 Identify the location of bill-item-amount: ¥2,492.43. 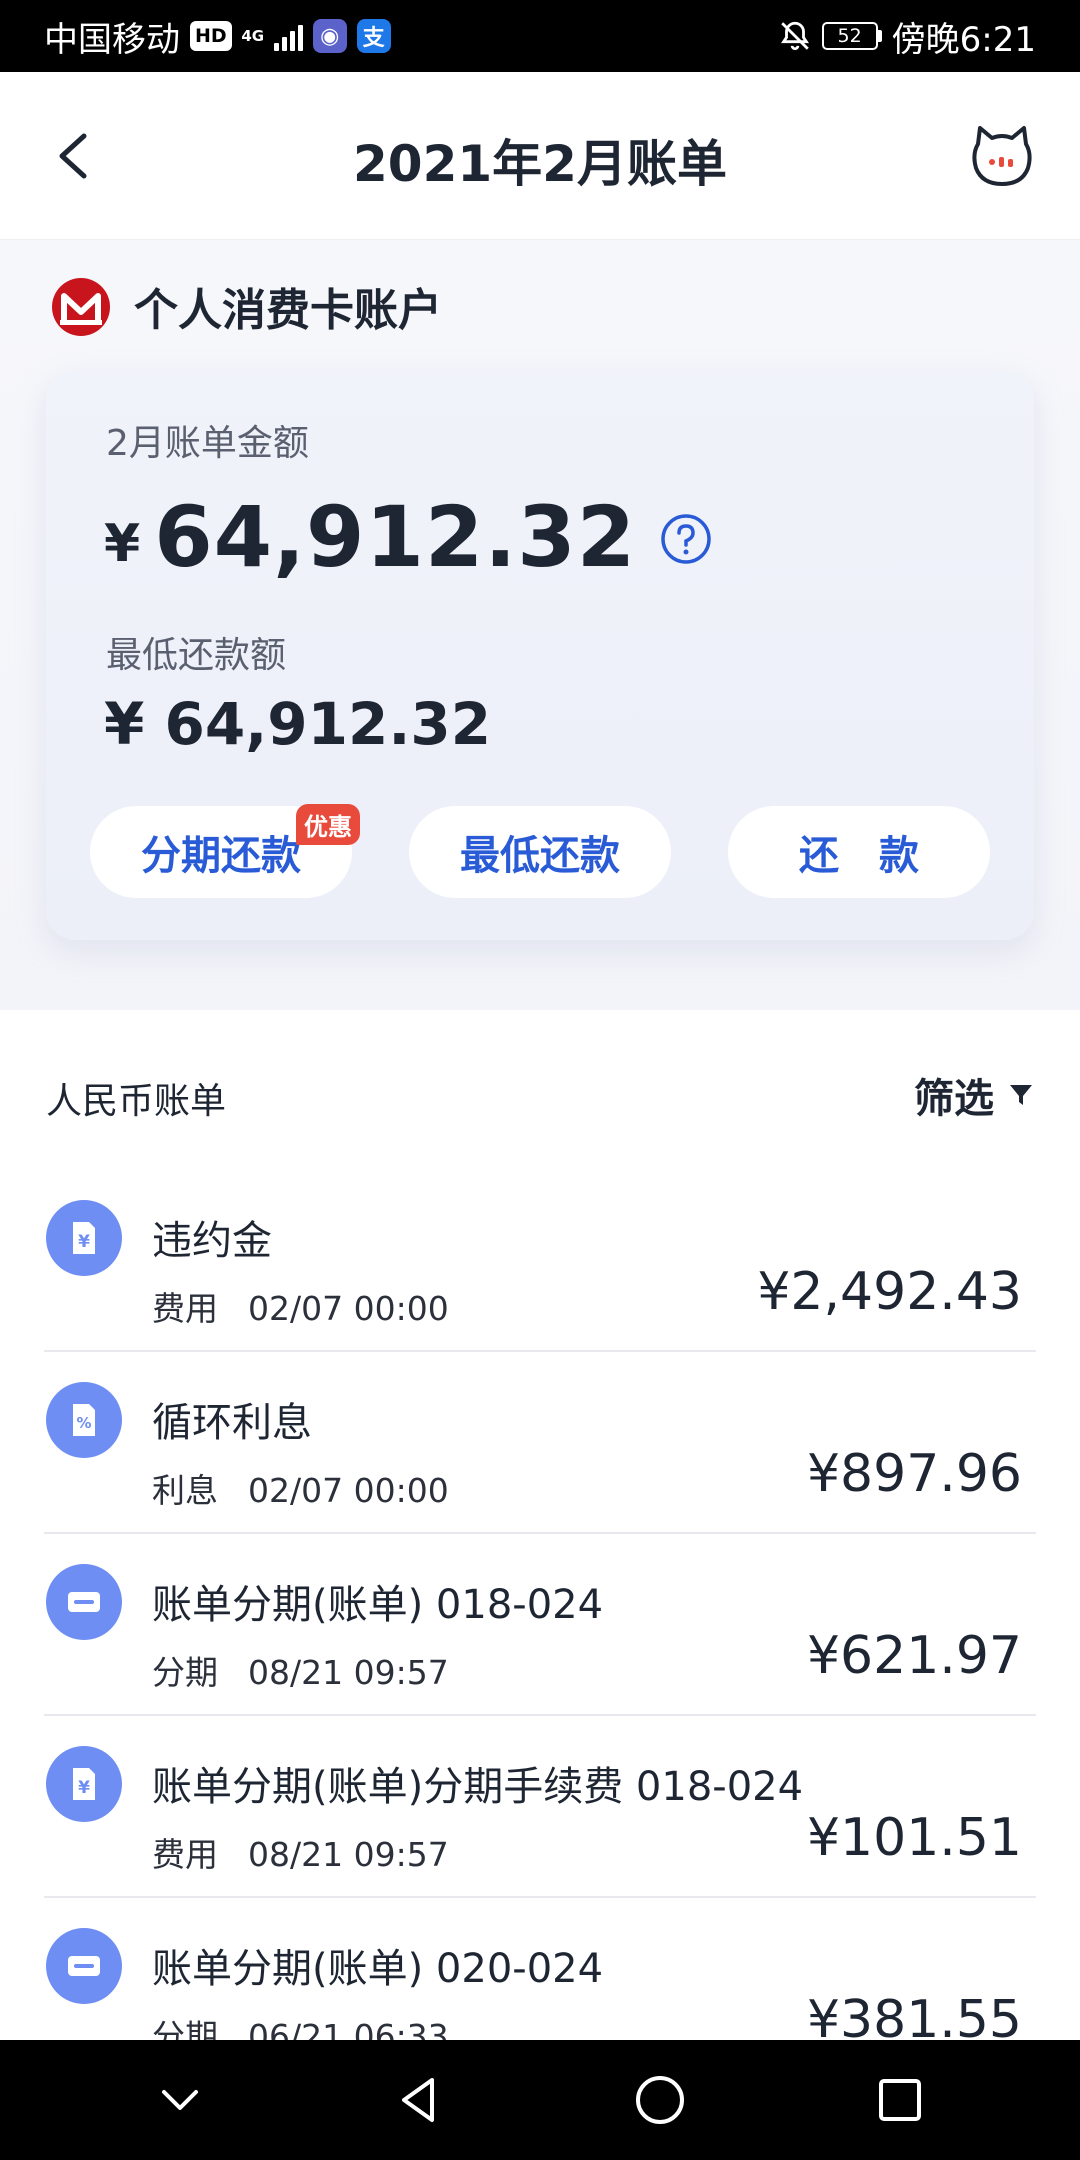
(889, 1292).